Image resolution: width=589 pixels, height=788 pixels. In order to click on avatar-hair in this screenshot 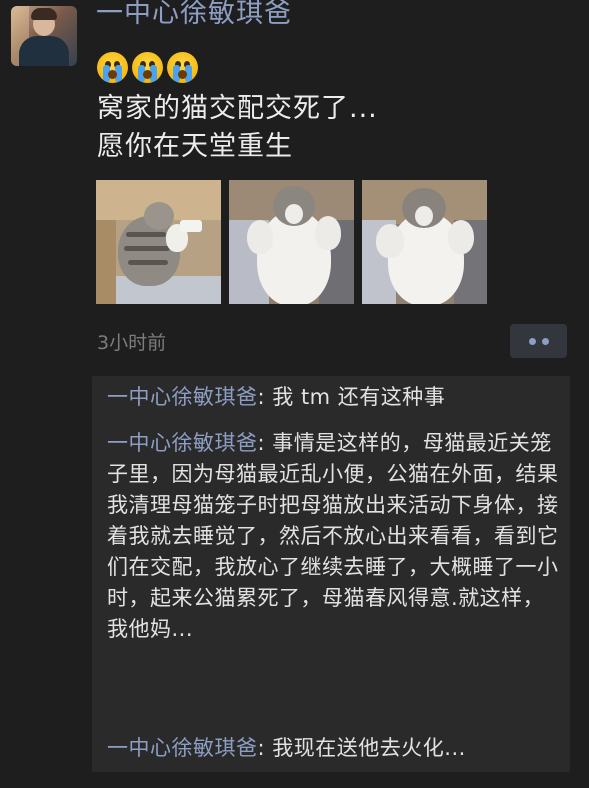, I will do `click(44, 14)`.